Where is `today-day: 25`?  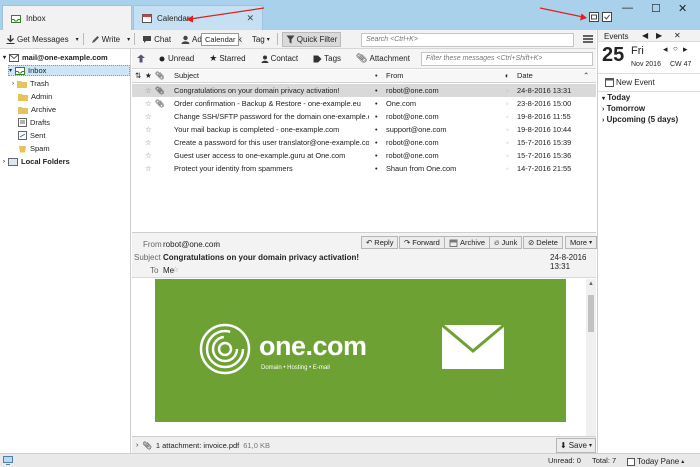
today-day: 25 is located at coordinates (613, 55).